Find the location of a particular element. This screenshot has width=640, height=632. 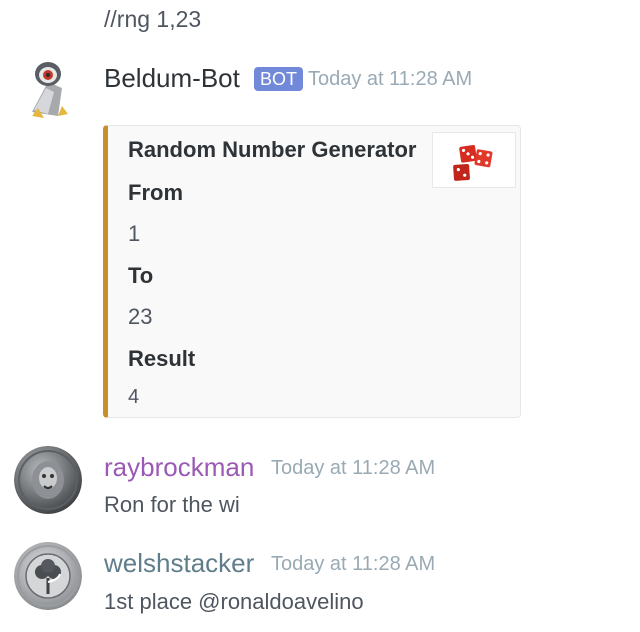

raybrockman-username: raybrockman is located at coordinates (179, 467).